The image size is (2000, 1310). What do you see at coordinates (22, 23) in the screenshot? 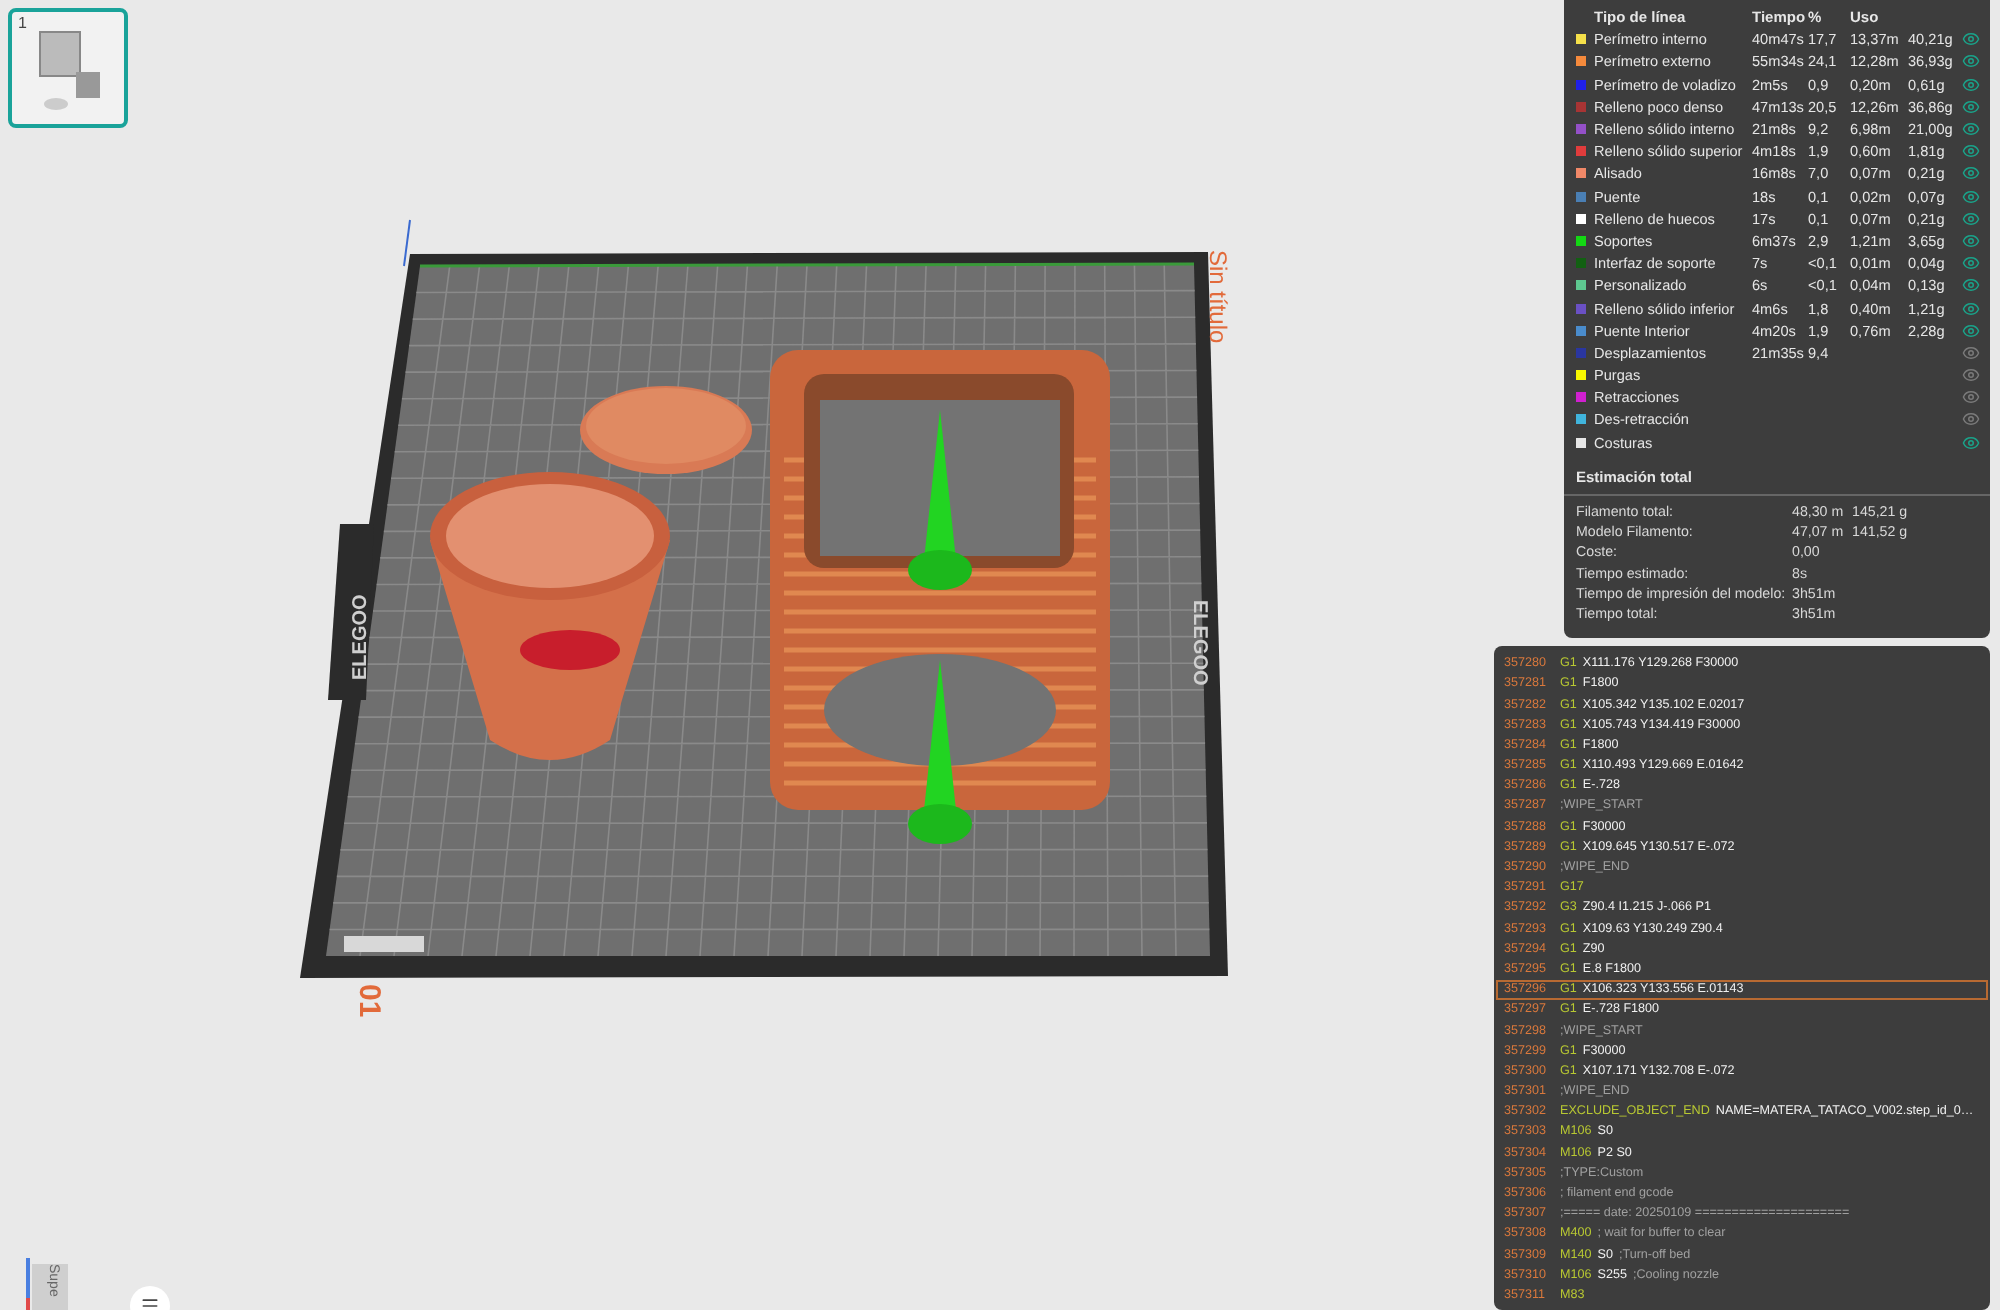
I see `plate-index: 1` at bounding box center [22, 23].